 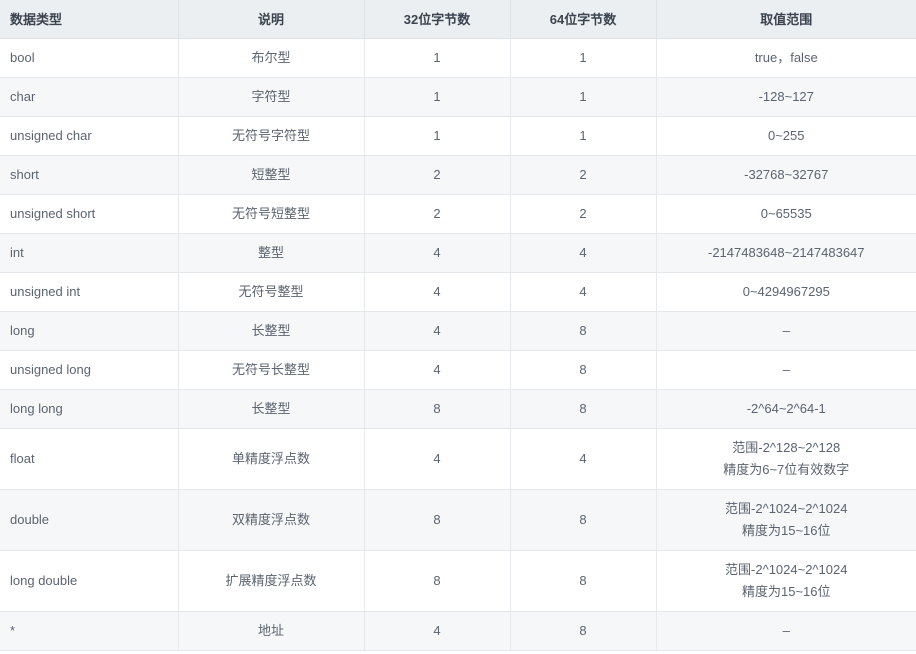 What do you see at coordinates (271, 292) in the screenshot?
I see `cell-description: 无符号整型` at bounding box center [271, 292].